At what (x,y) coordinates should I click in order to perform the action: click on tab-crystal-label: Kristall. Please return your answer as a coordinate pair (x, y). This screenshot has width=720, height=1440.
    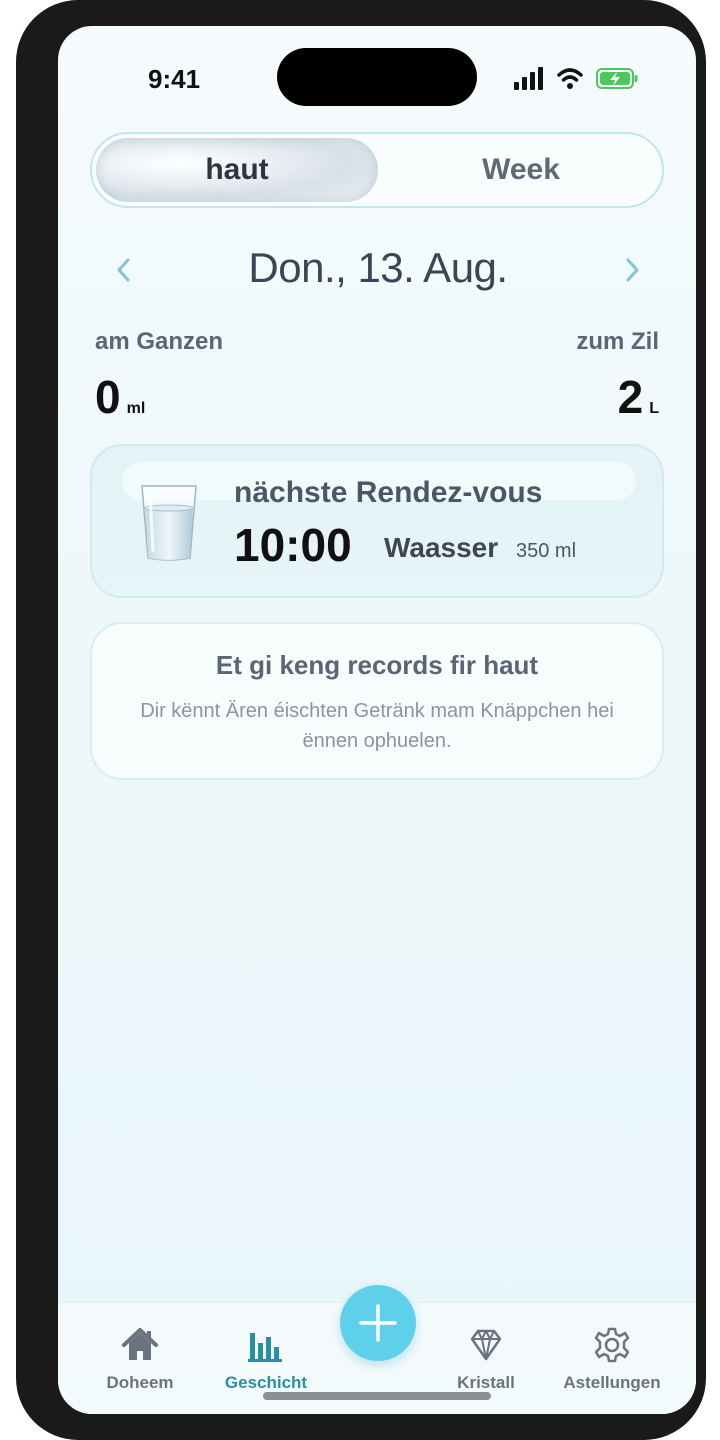
    Looking at the image, I should click on (486, 1382).